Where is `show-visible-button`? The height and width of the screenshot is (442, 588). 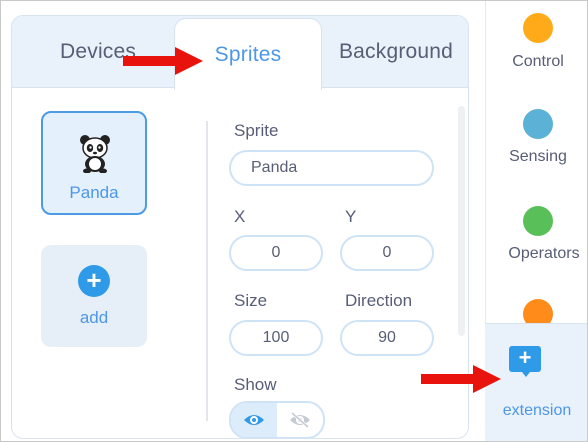 show-visible-button is located at coordinates (254, 420).